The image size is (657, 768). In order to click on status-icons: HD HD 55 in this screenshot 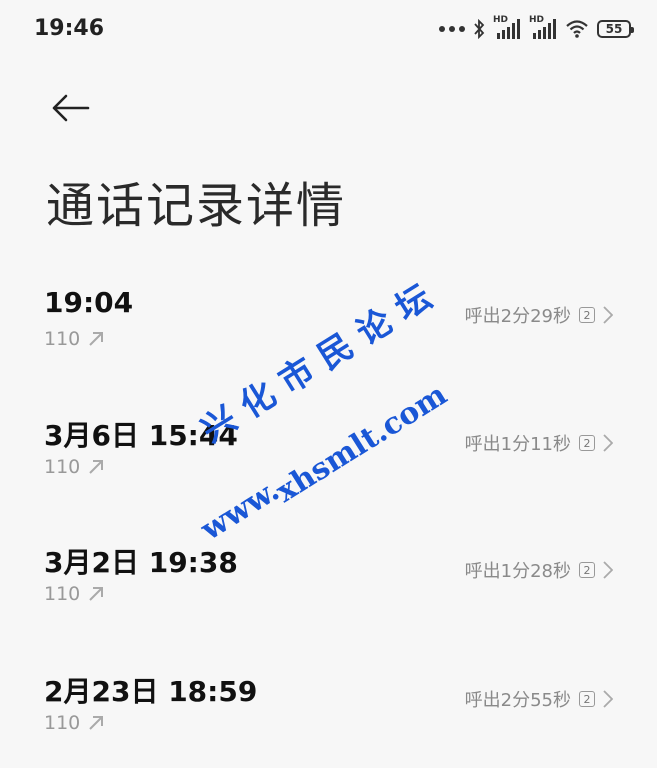, I will do `click(536, 29)`.